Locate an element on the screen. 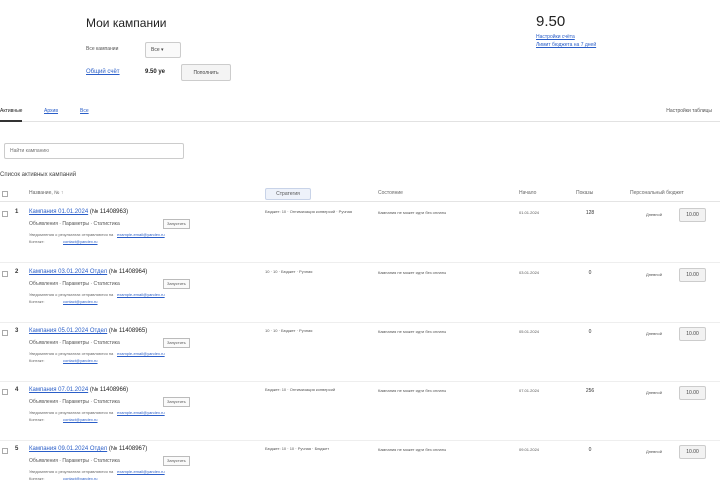  row-number: 3 is located at coordinates (17, 331).